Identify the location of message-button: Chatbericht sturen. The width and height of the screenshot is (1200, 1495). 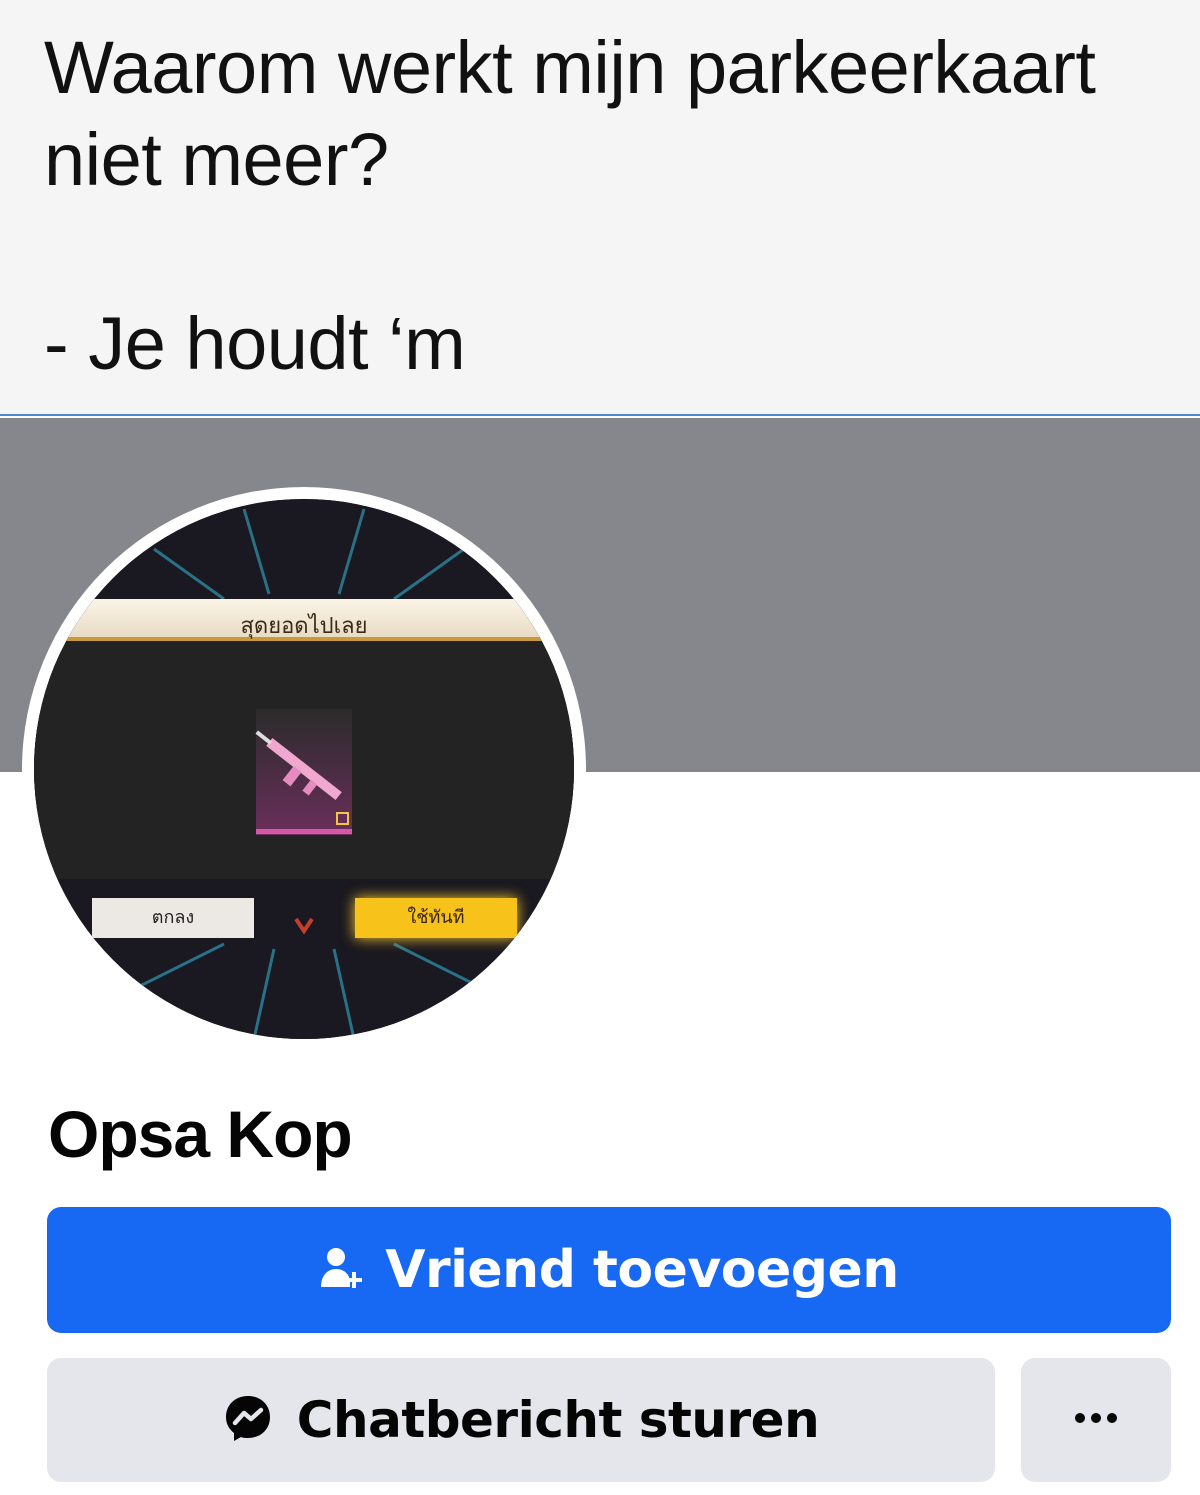
(521, 1420).